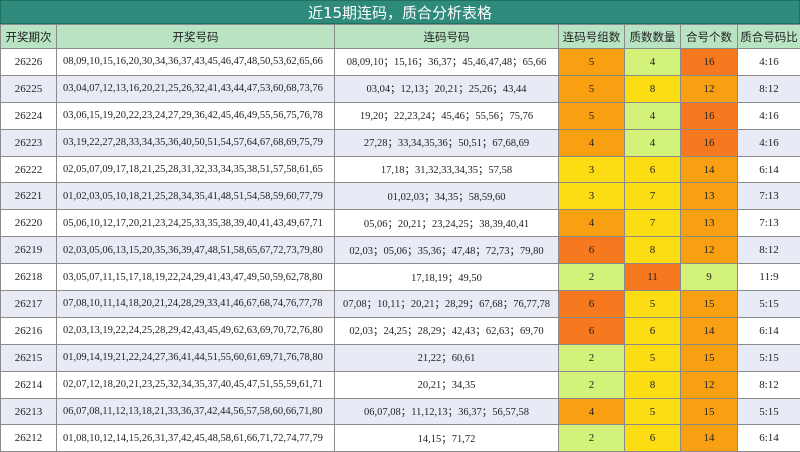 This screenshot has width=800, height=452. Describe the element at coordinates (653, 277) in the screenshot. I see `prime-count-cell: 11` at that location.